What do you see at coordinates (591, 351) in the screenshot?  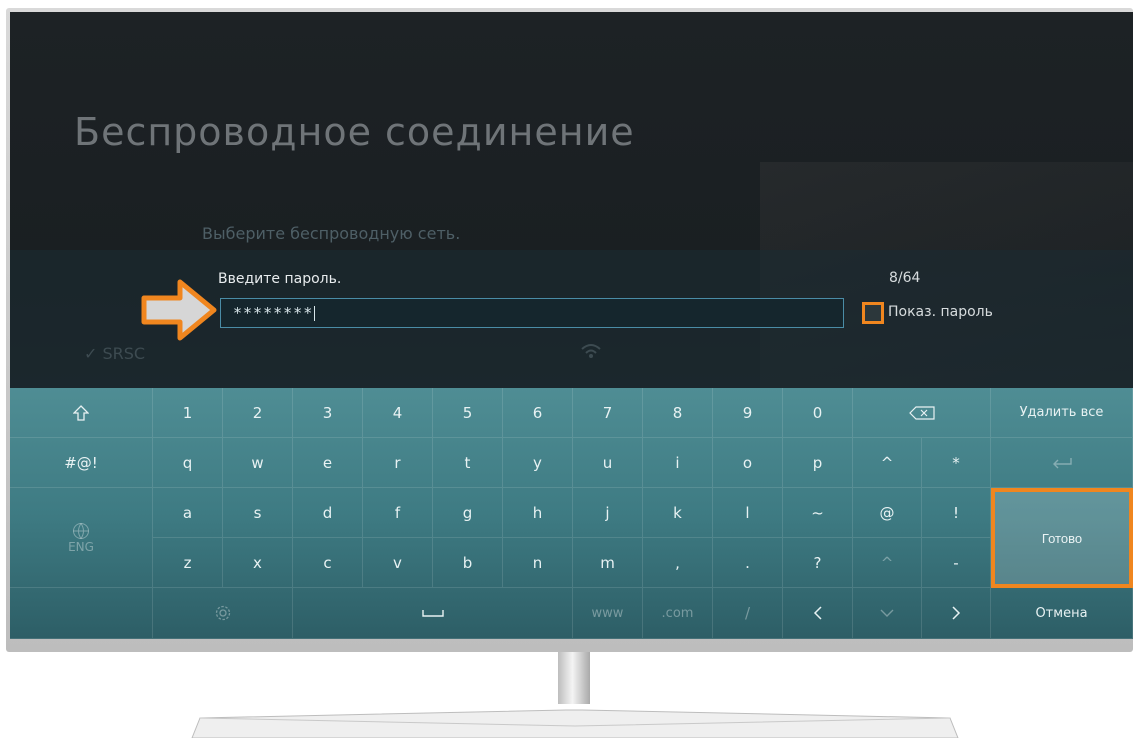 I see `wifi-lock-icon` at bounding box center [591, 351].